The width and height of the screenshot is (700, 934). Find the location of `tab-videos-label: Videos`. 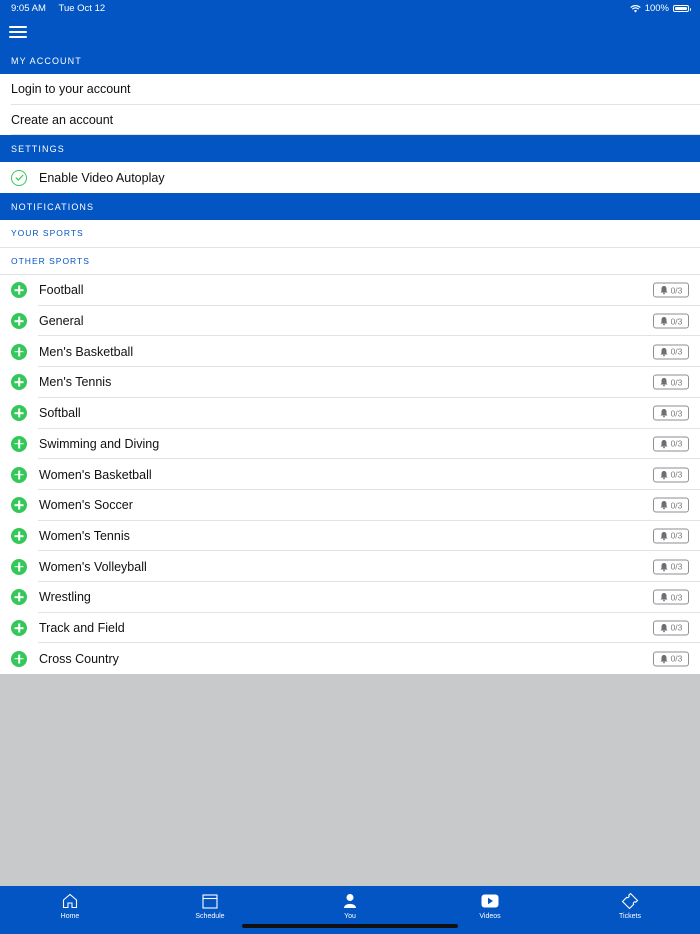

tab-videos-label: Videos is located at coordinates (490, 916).